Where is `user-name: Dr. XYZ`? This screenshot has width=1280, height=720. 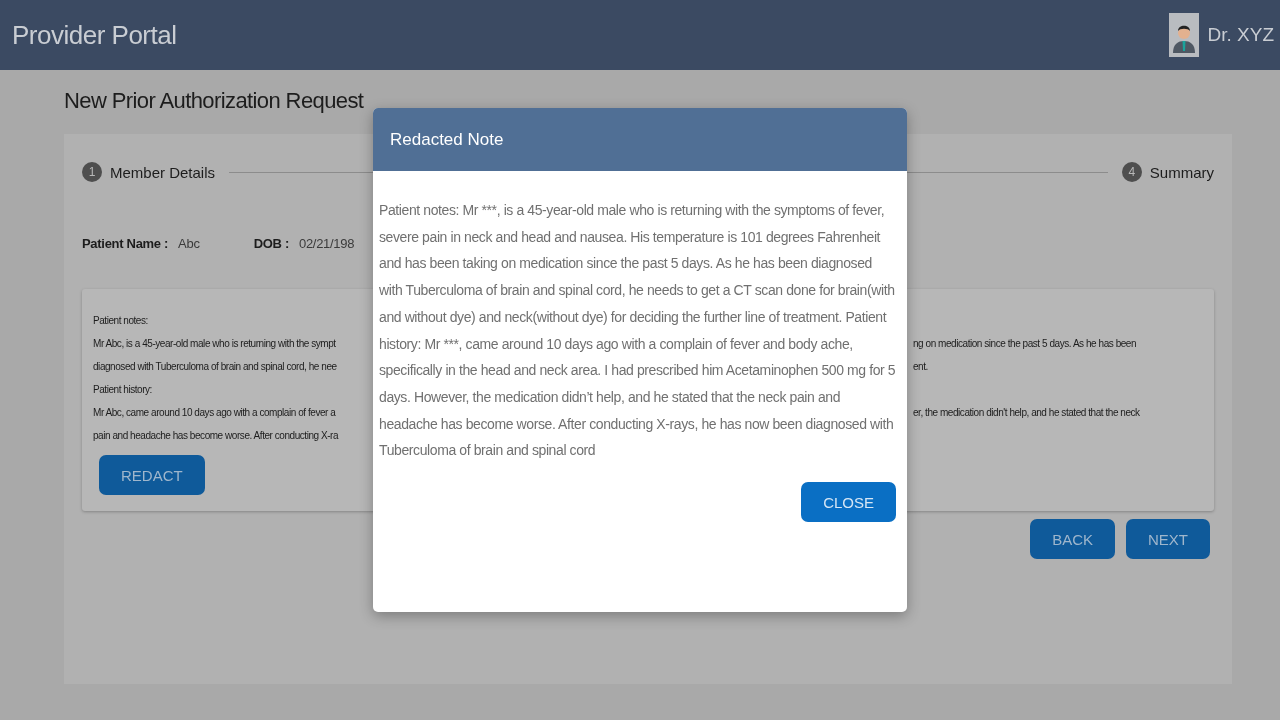
user-name: Dr. XYZ is located at coordinates (1240, 35).